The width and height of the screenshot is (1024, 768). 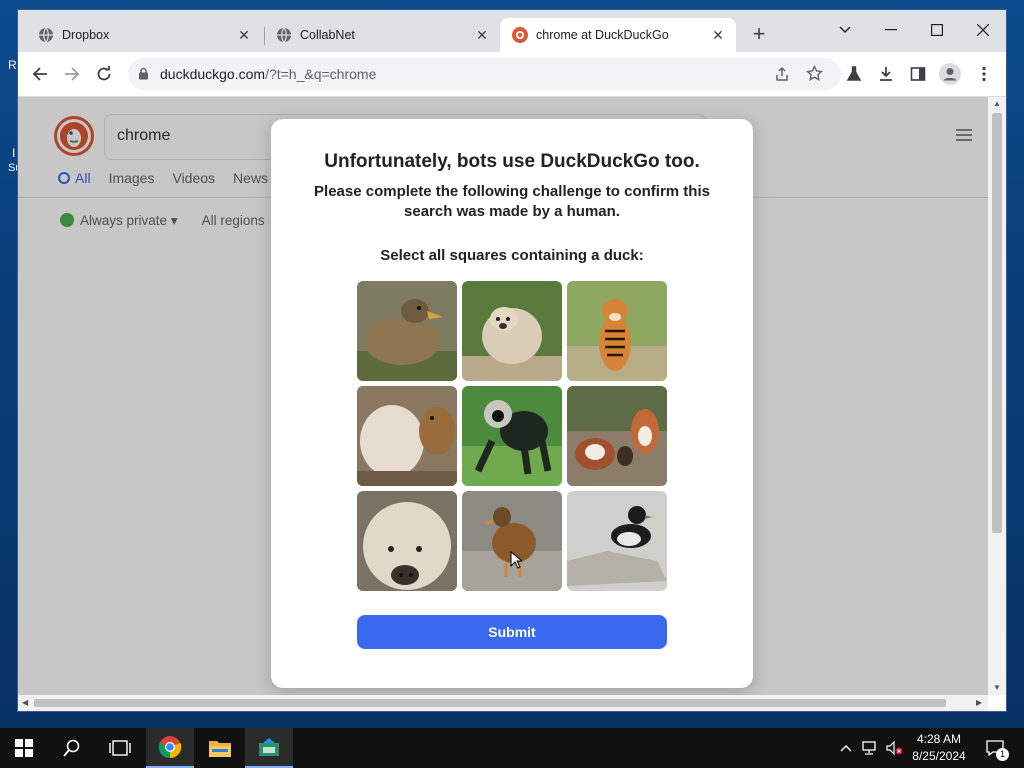 I want to click on tab-title: chrome at DuckDuckGo, so click(x=602, y=35).